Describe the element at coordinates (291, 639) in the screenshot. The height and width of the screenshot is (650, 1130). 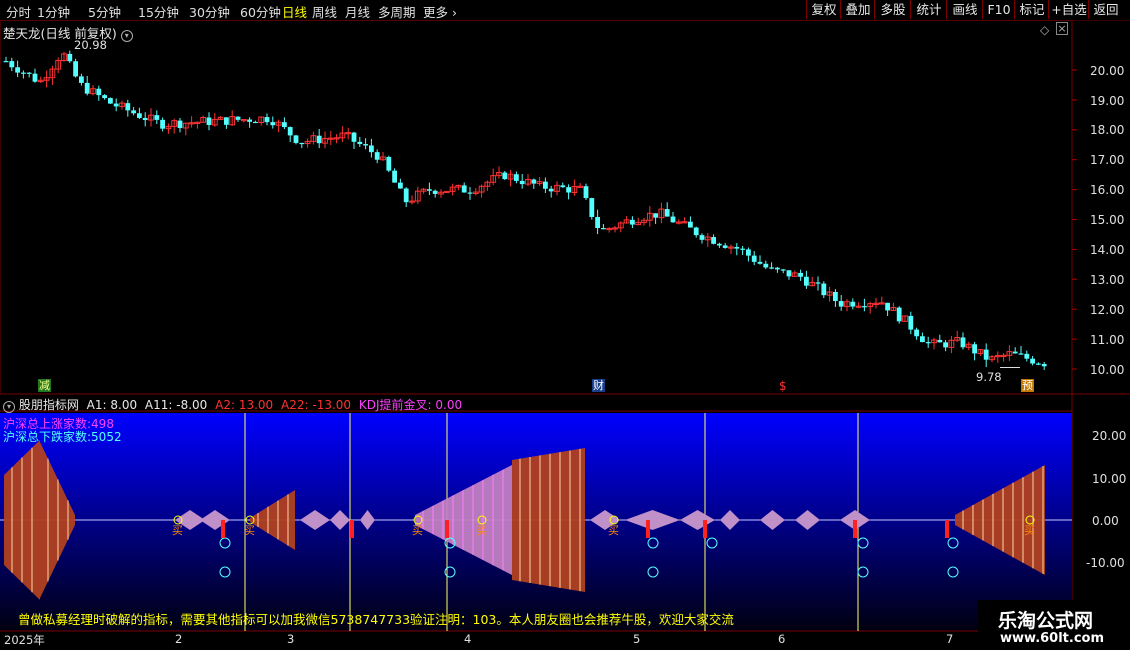
I see `x-label-3: 3` at that location.